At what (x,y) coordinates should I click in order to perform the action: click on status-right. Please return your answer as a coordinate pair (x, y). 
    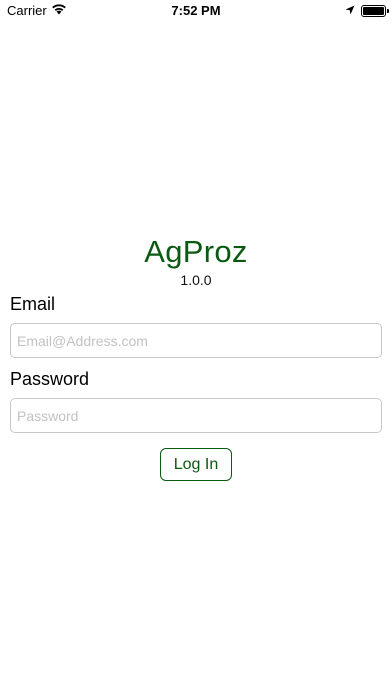
    Looking at the image, I should click on (367, 10).